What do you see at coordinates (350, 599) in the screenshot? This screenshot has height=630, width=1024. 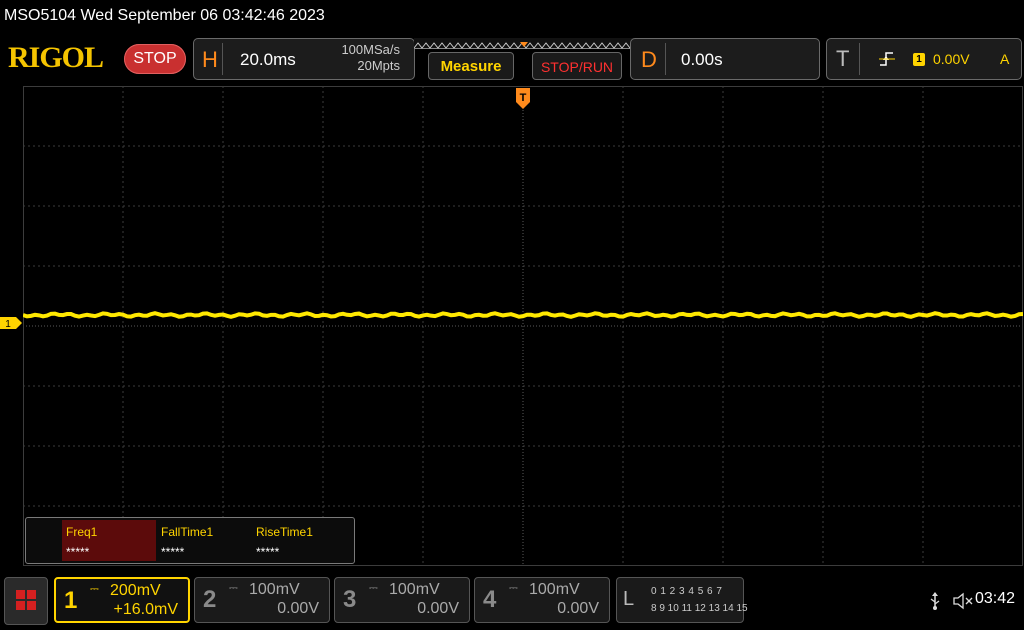 I see `channel-number: 3` at bounding box center [350, 599].